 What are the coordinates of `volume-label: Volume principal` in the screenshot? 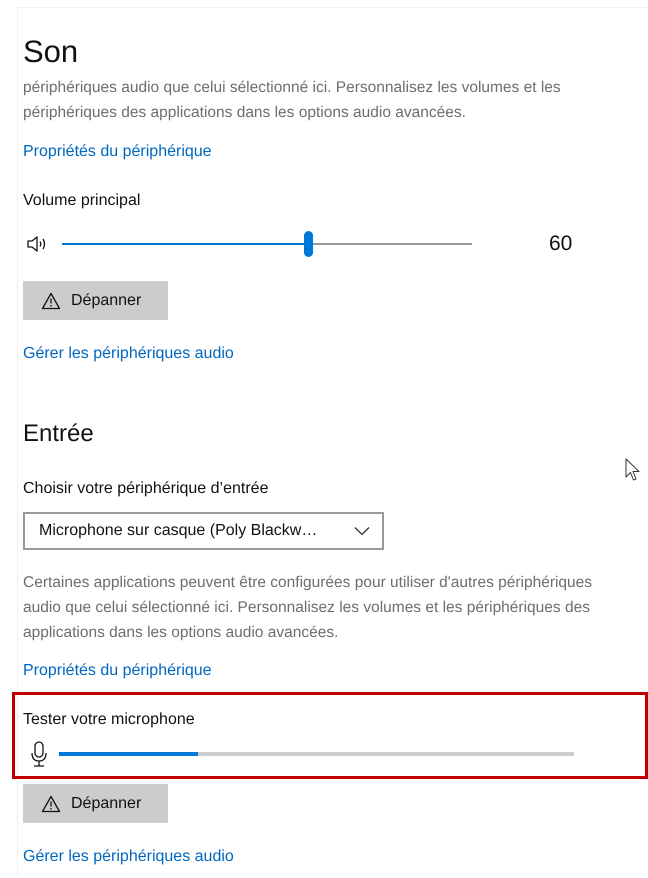 It's located at (81, 201).